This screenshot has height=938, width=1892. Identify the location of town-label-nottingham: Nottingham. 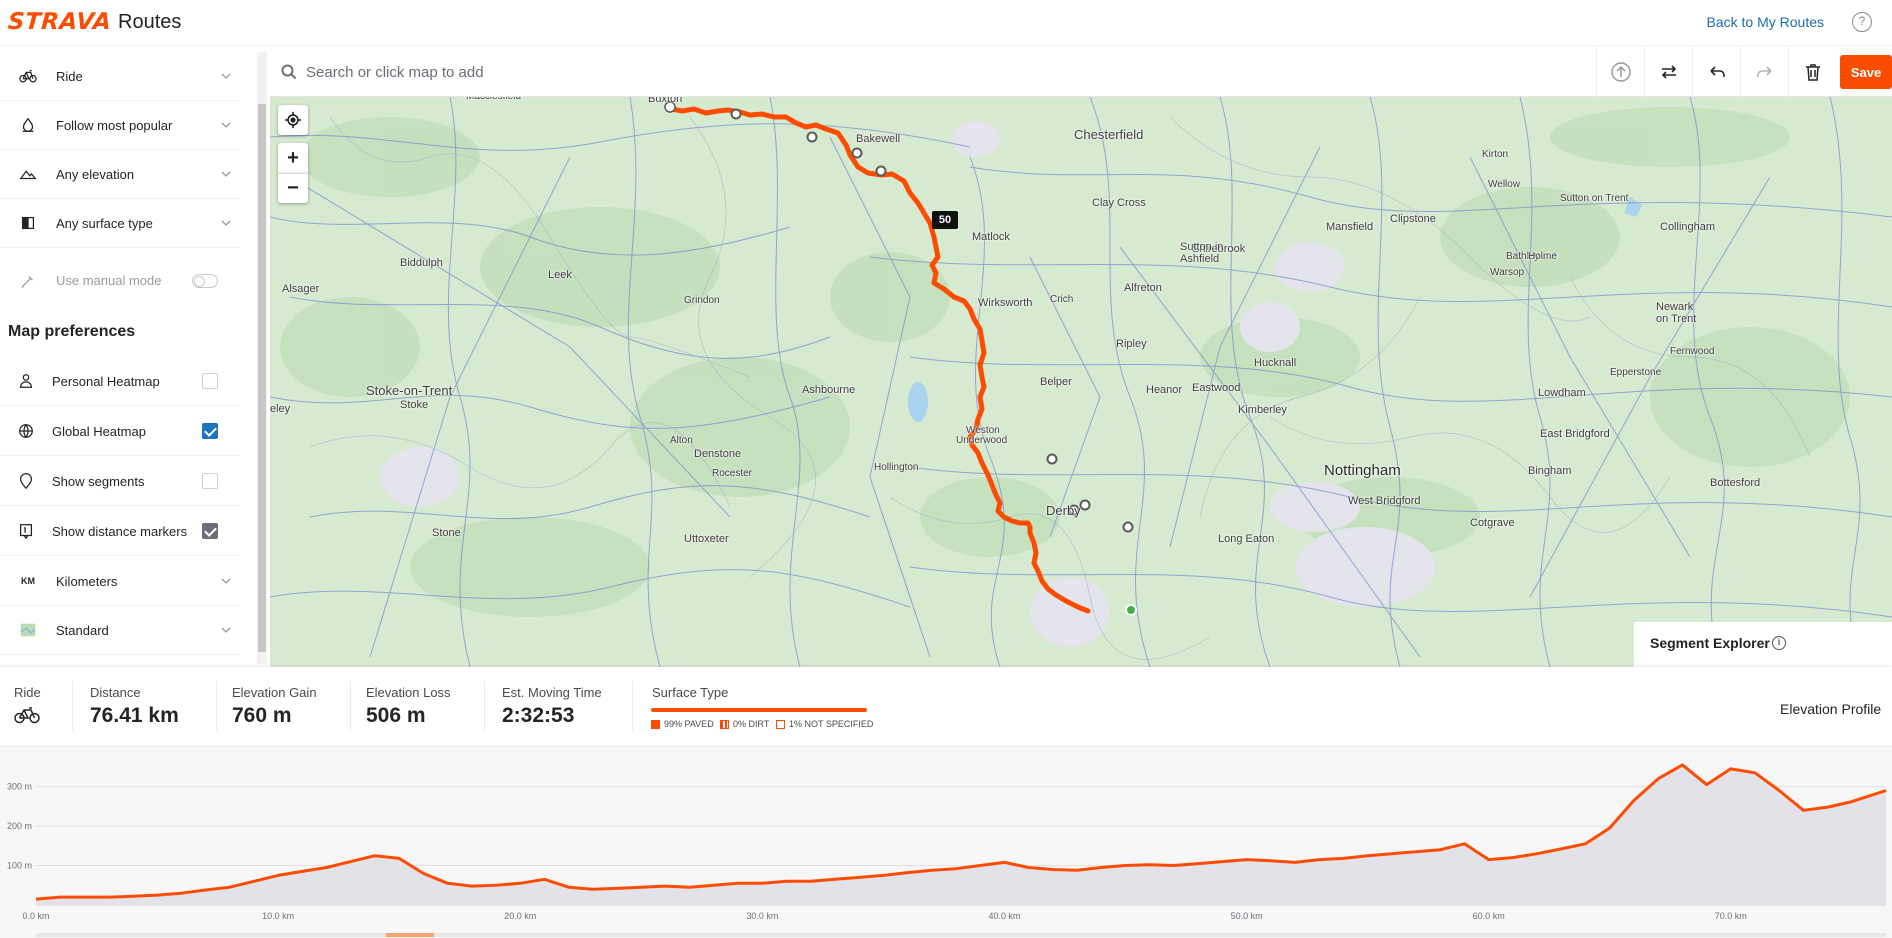
(1362, 470).